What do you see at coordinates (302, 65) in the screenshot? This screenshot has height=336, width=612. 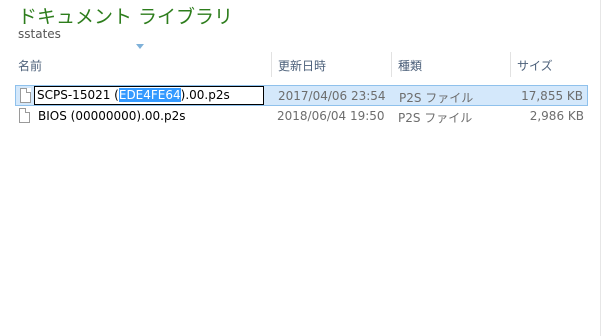 I see `column-header-modified: 更新日時` at bounding box center [302, 65].